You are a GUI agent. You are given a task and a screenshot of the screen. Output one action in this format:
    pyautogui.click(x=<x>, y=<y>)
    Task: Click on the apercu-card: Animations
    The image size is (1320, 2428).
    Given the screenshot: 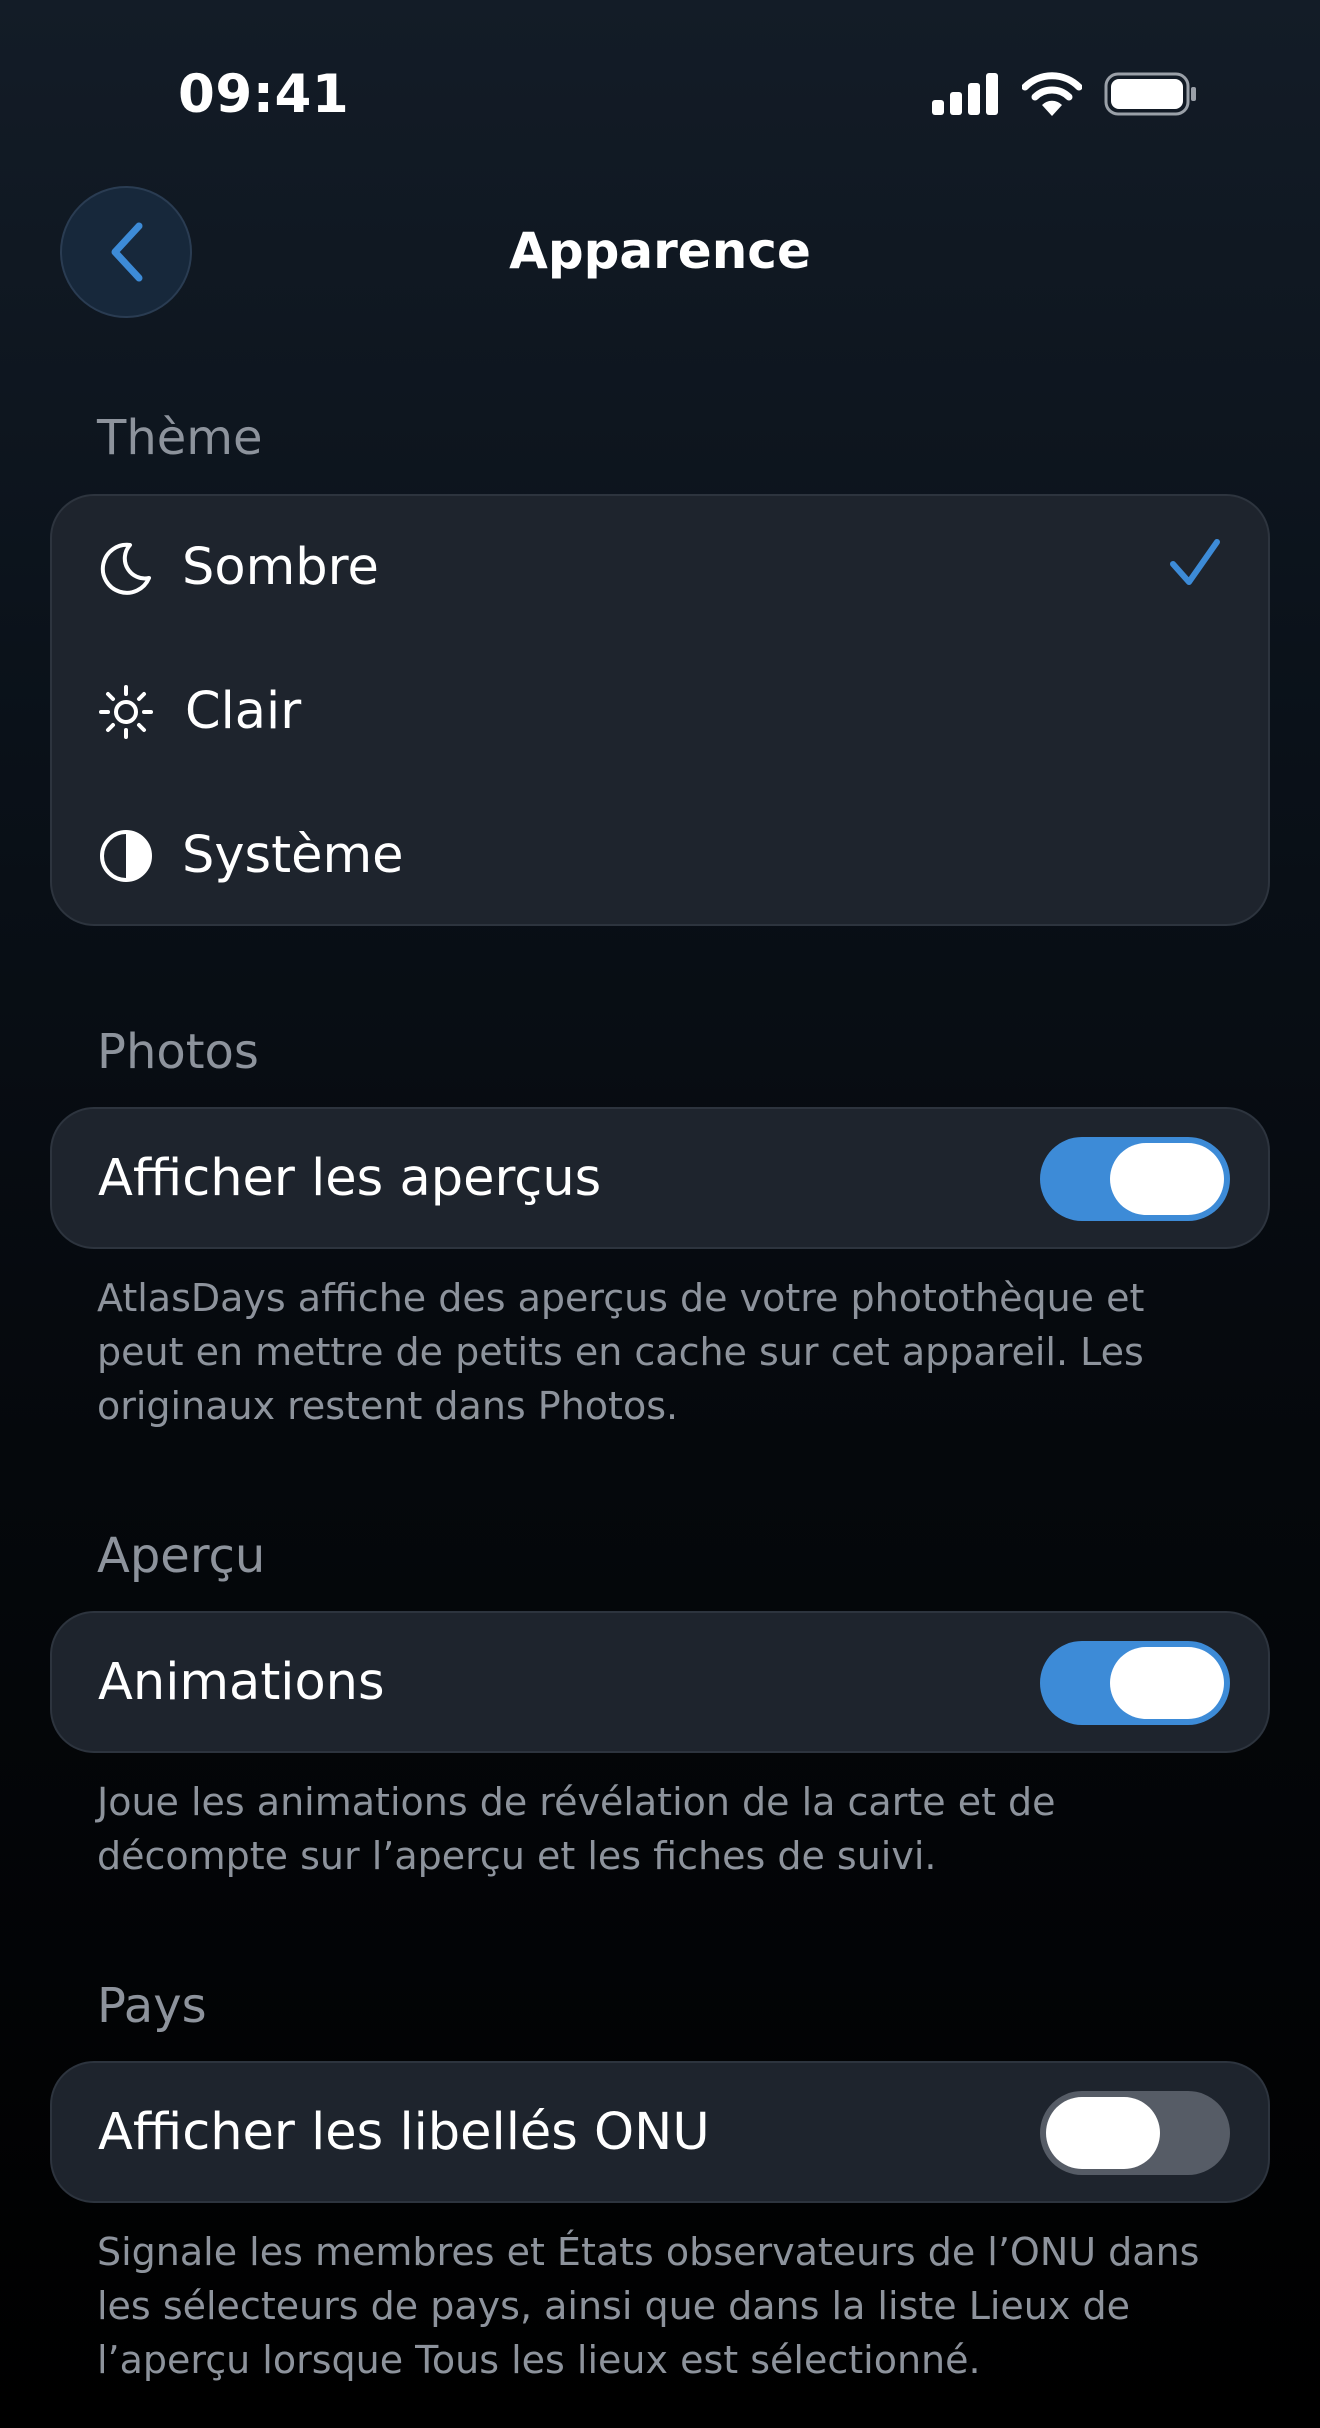 What is the action you would take?
    pyautogui.click(x=660, y=1682)
    